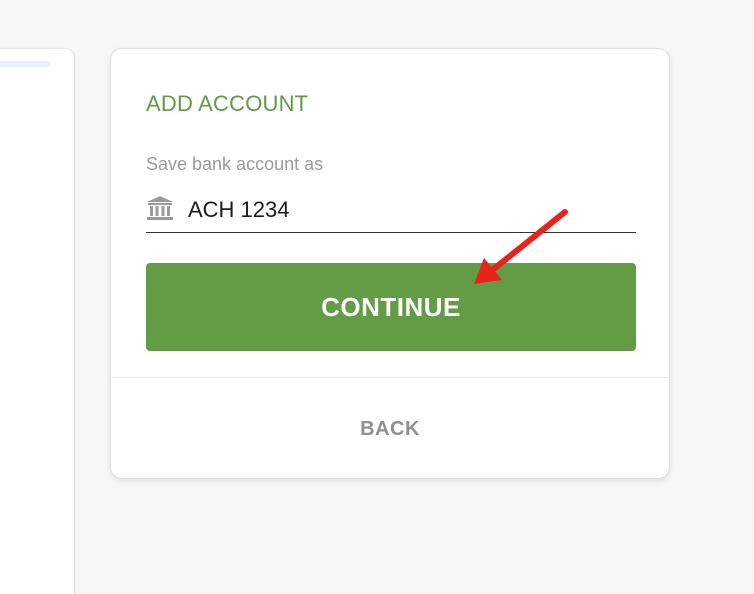 This screenshot has width=754, height=594. What do you see at coordinates (390, 377) in the screenshot?
I see `card-divider` at bounding box center [390, 377].